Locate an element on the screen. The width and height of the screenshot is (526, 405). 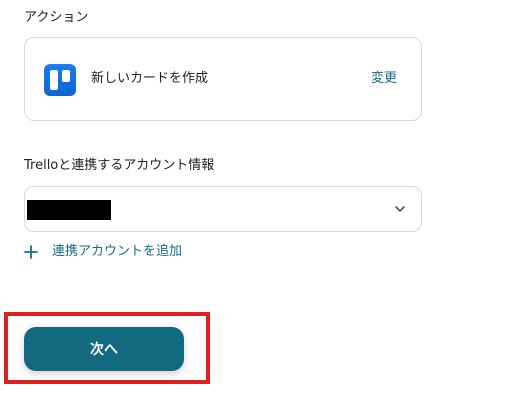
redacted-account-value is located at coordinates (69, 210).